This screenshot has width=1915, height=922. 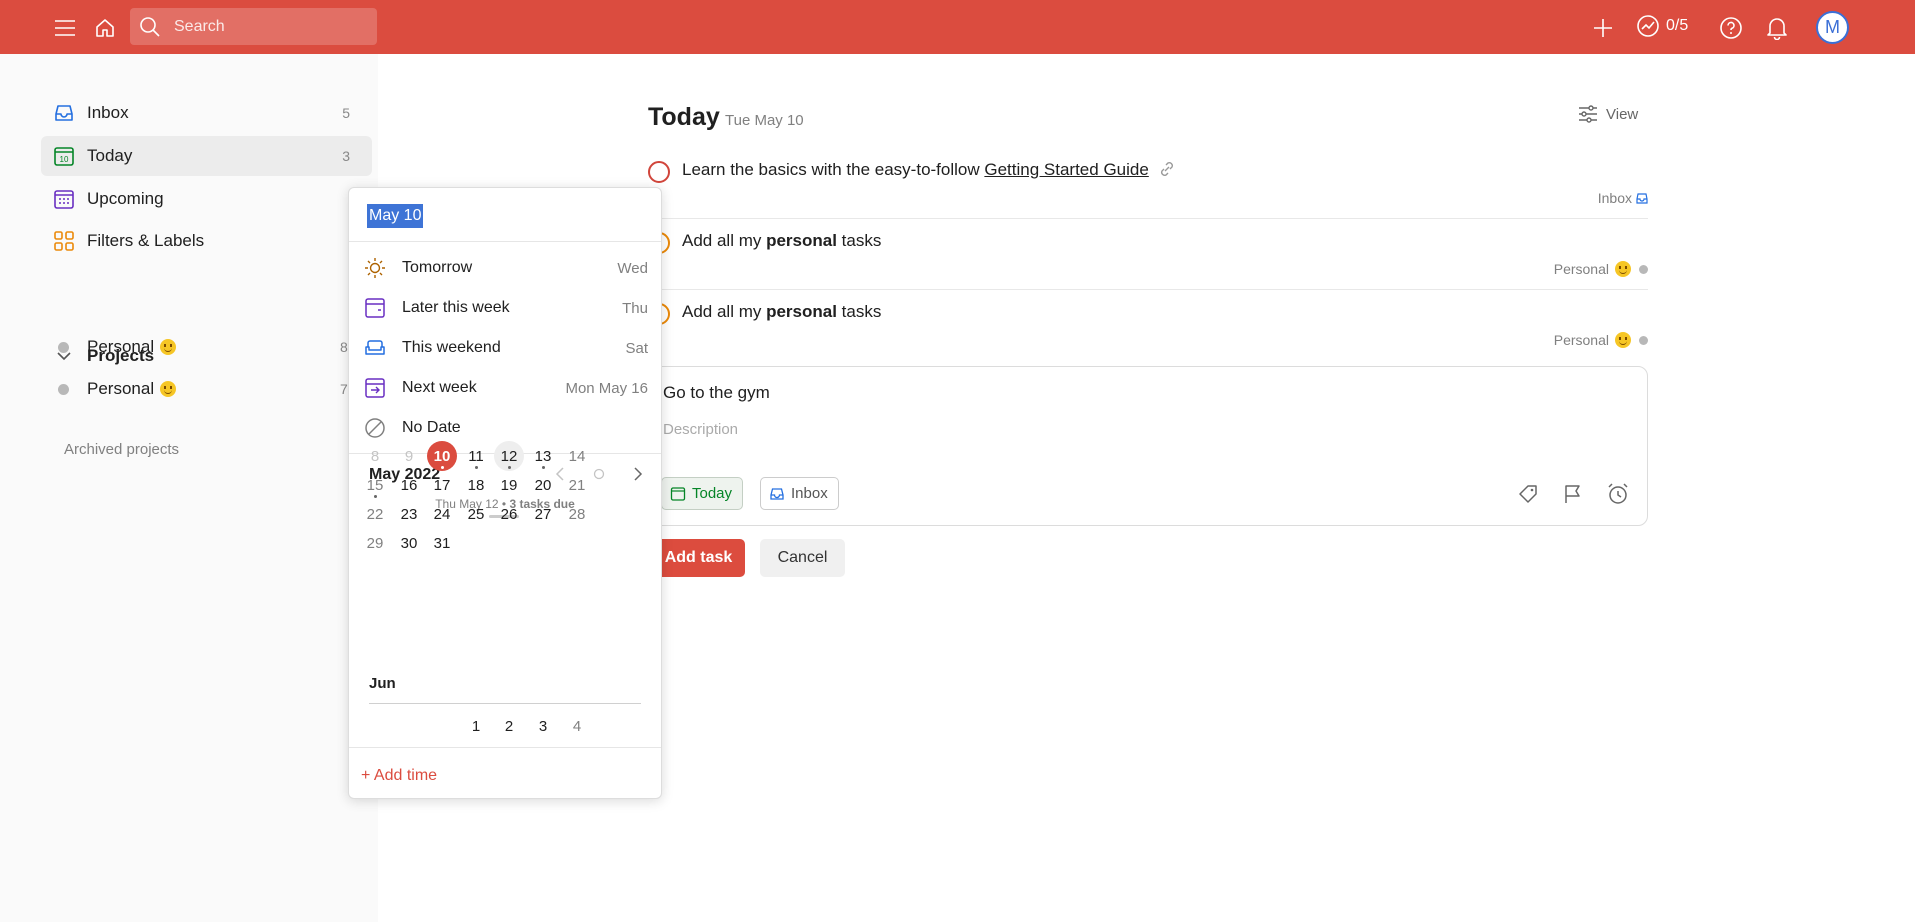 I want to click on alarm-icon, so click(x=1618, y=494).